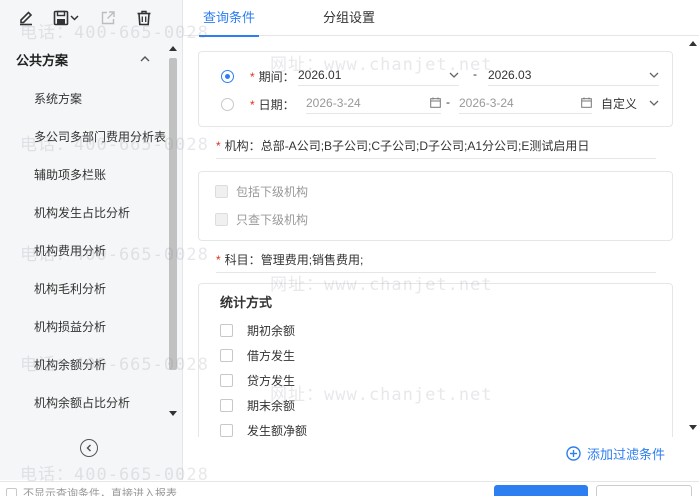 The width and height of the screenshot is (699, 496). Describe the element at coordinates (83, 137) in the screenshot. I see `scheme-item: 多公司多部门费用分析表` at that location.